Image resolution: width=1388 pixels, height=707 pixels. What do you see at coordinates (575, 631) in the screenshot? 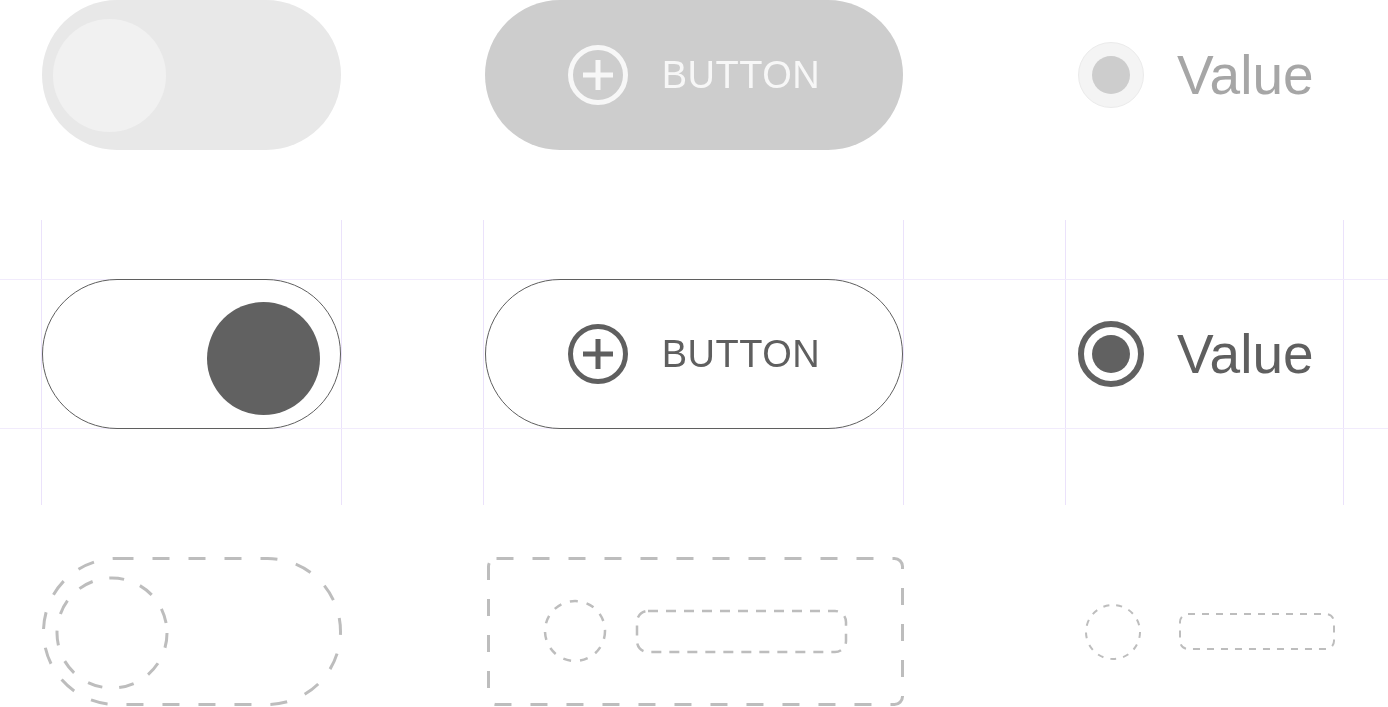
I see `icon-wireframe` at bounding box center [575, 631].